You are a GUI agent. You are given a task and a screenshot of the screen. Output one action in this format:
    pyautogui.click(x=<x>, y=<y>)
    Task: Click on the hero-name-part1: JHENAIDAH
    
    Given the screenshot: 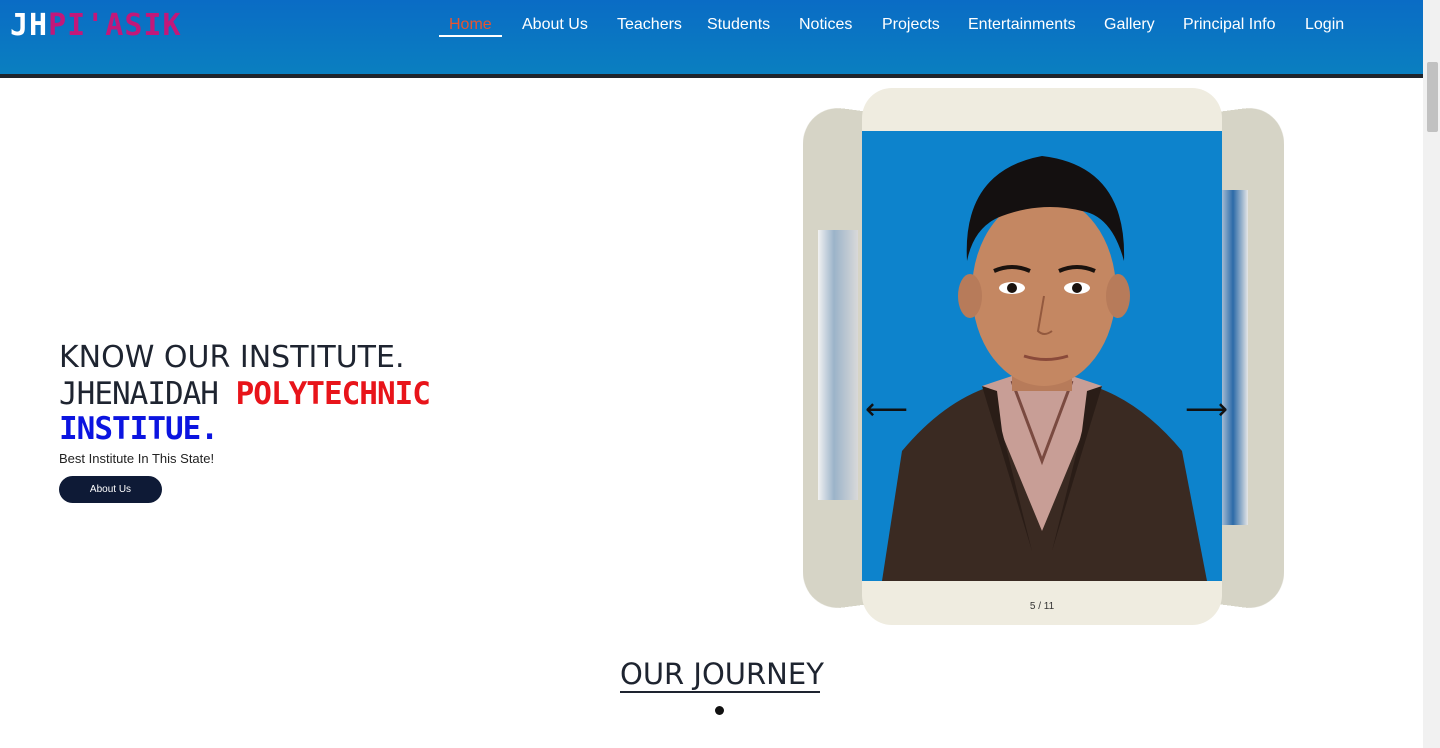 What is the action you would take?
    pyautogui.click(x=147, y=394)
    